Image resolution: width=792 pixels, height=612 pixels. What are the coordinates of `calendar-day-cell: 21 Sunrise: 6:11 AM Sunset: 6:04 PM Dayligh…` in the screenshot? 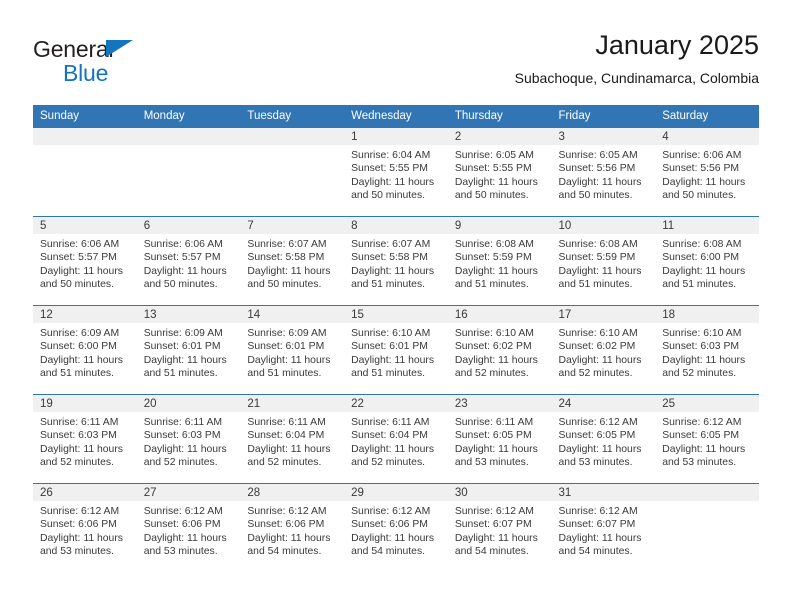 It's located at (292, 439).